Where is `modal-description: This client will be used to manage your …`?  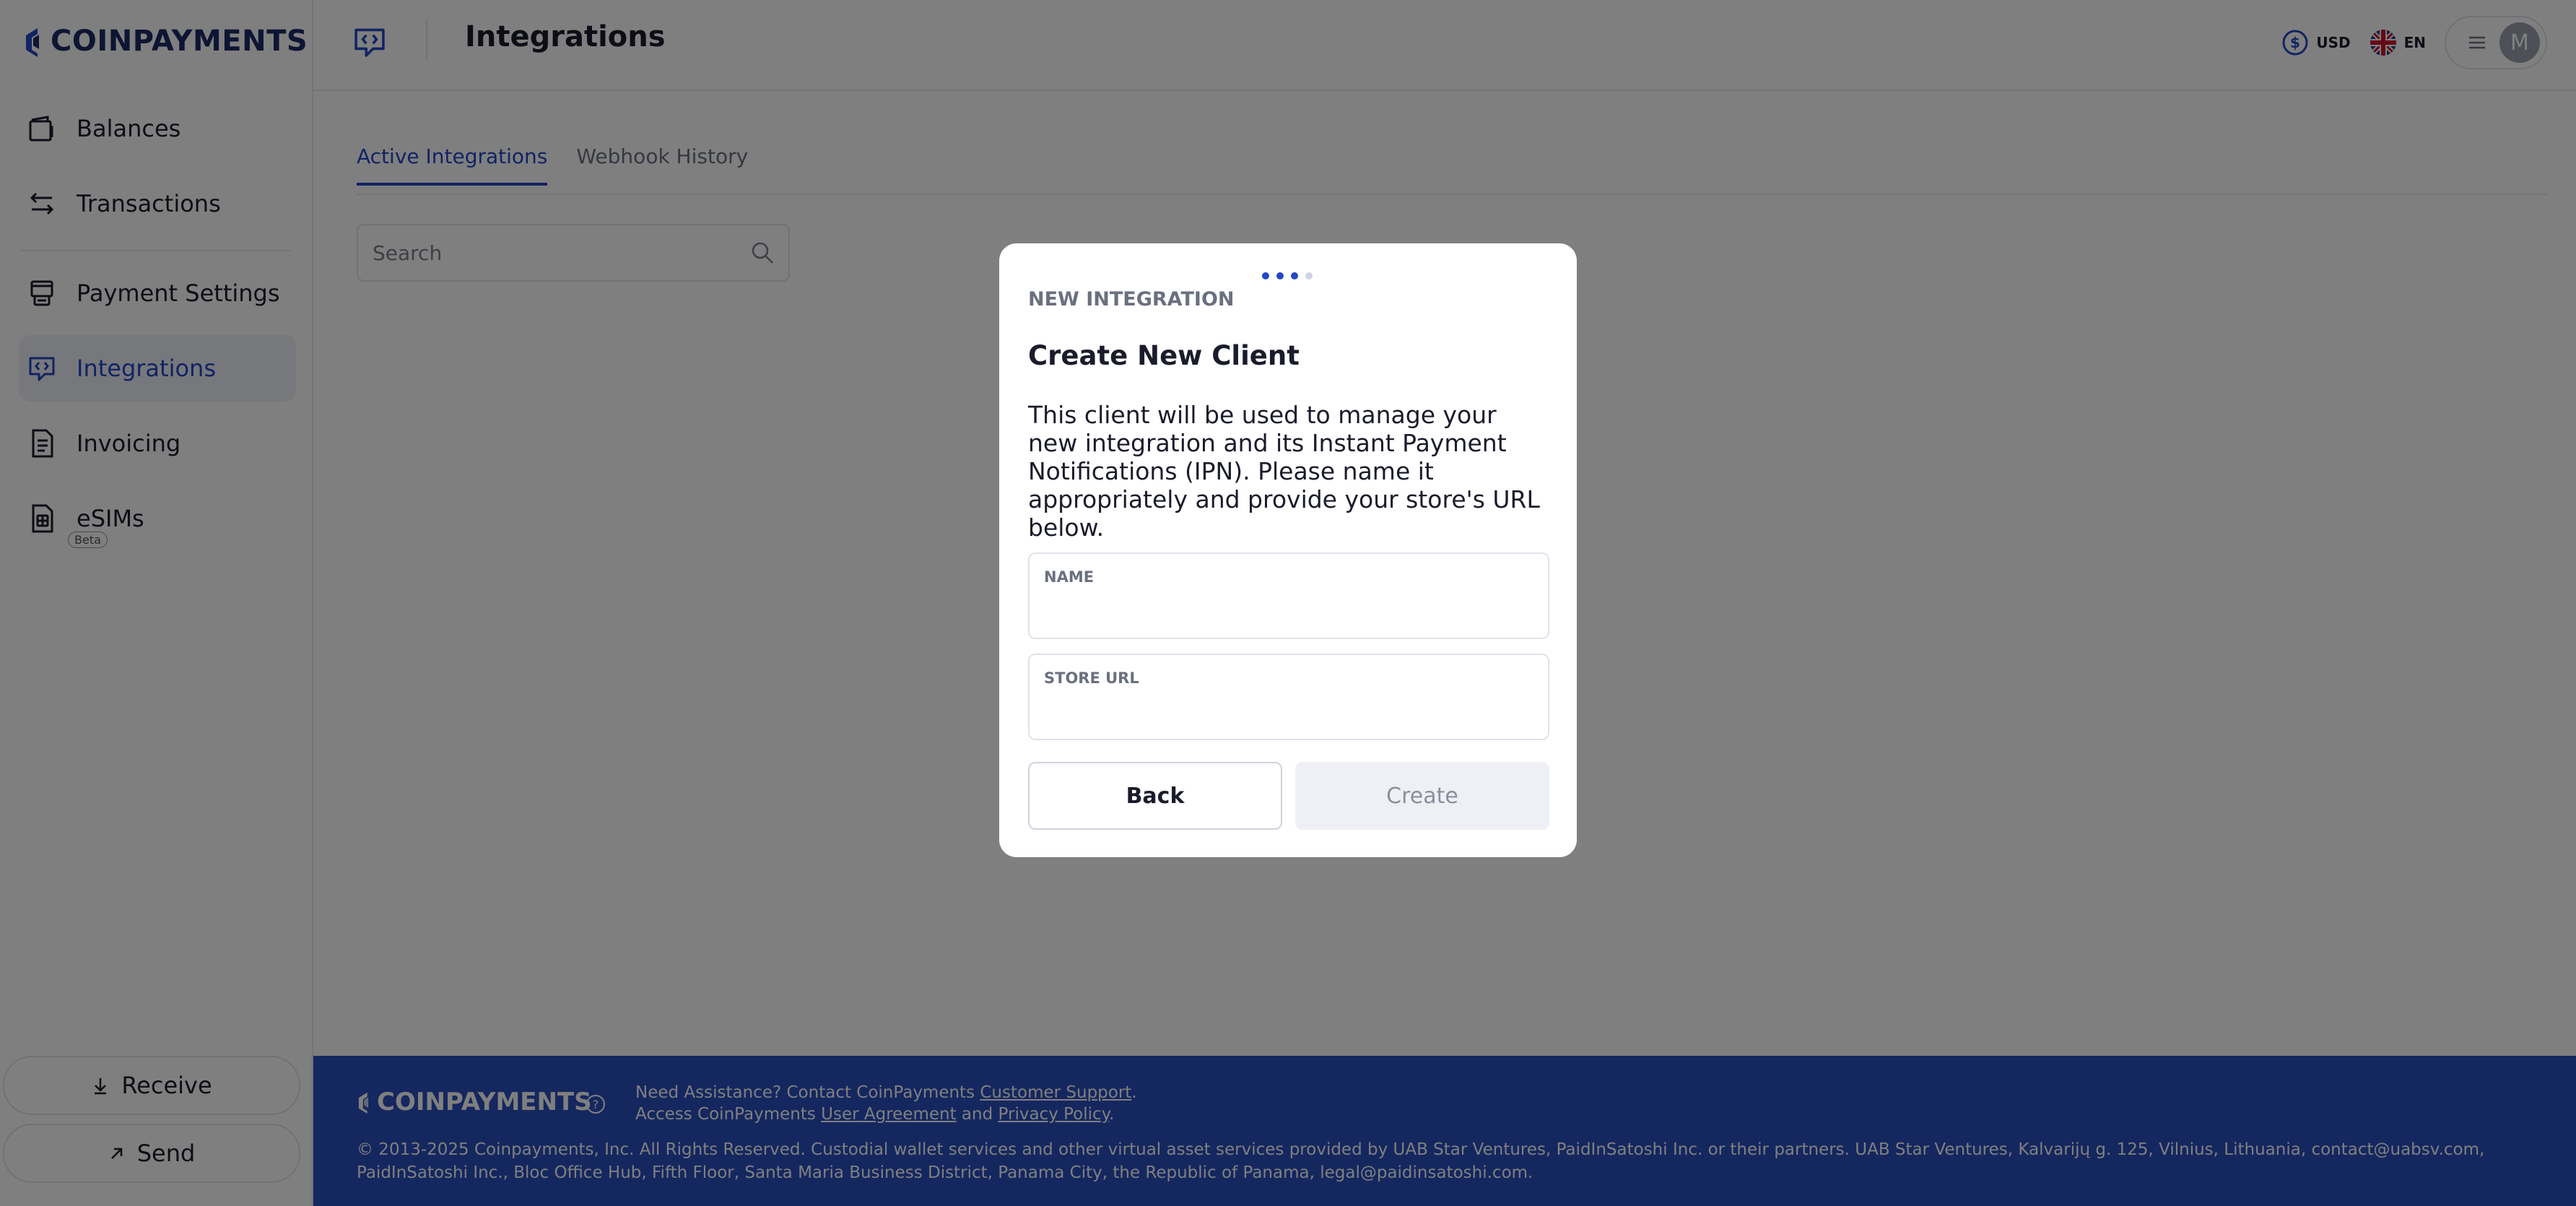
modal-description: This client will be used to manage your … is located at coordinates (1284, 471).